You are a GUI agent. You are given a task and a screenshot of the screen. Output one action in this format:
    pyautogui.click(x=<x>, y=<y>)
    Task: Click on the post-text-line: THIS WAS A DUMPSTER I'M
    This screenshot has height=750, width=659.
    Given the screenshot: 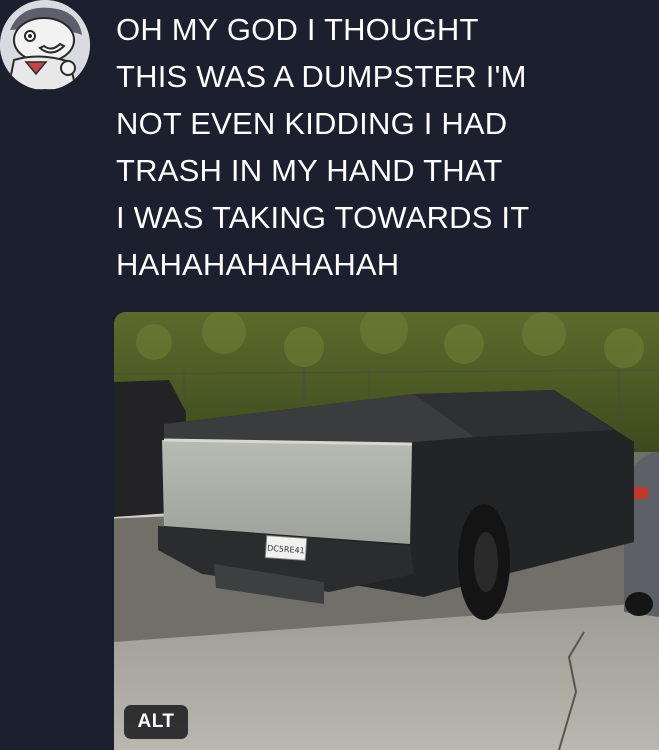 What is the action you would take?
    pyautogui.click(x=321, y=76)
    